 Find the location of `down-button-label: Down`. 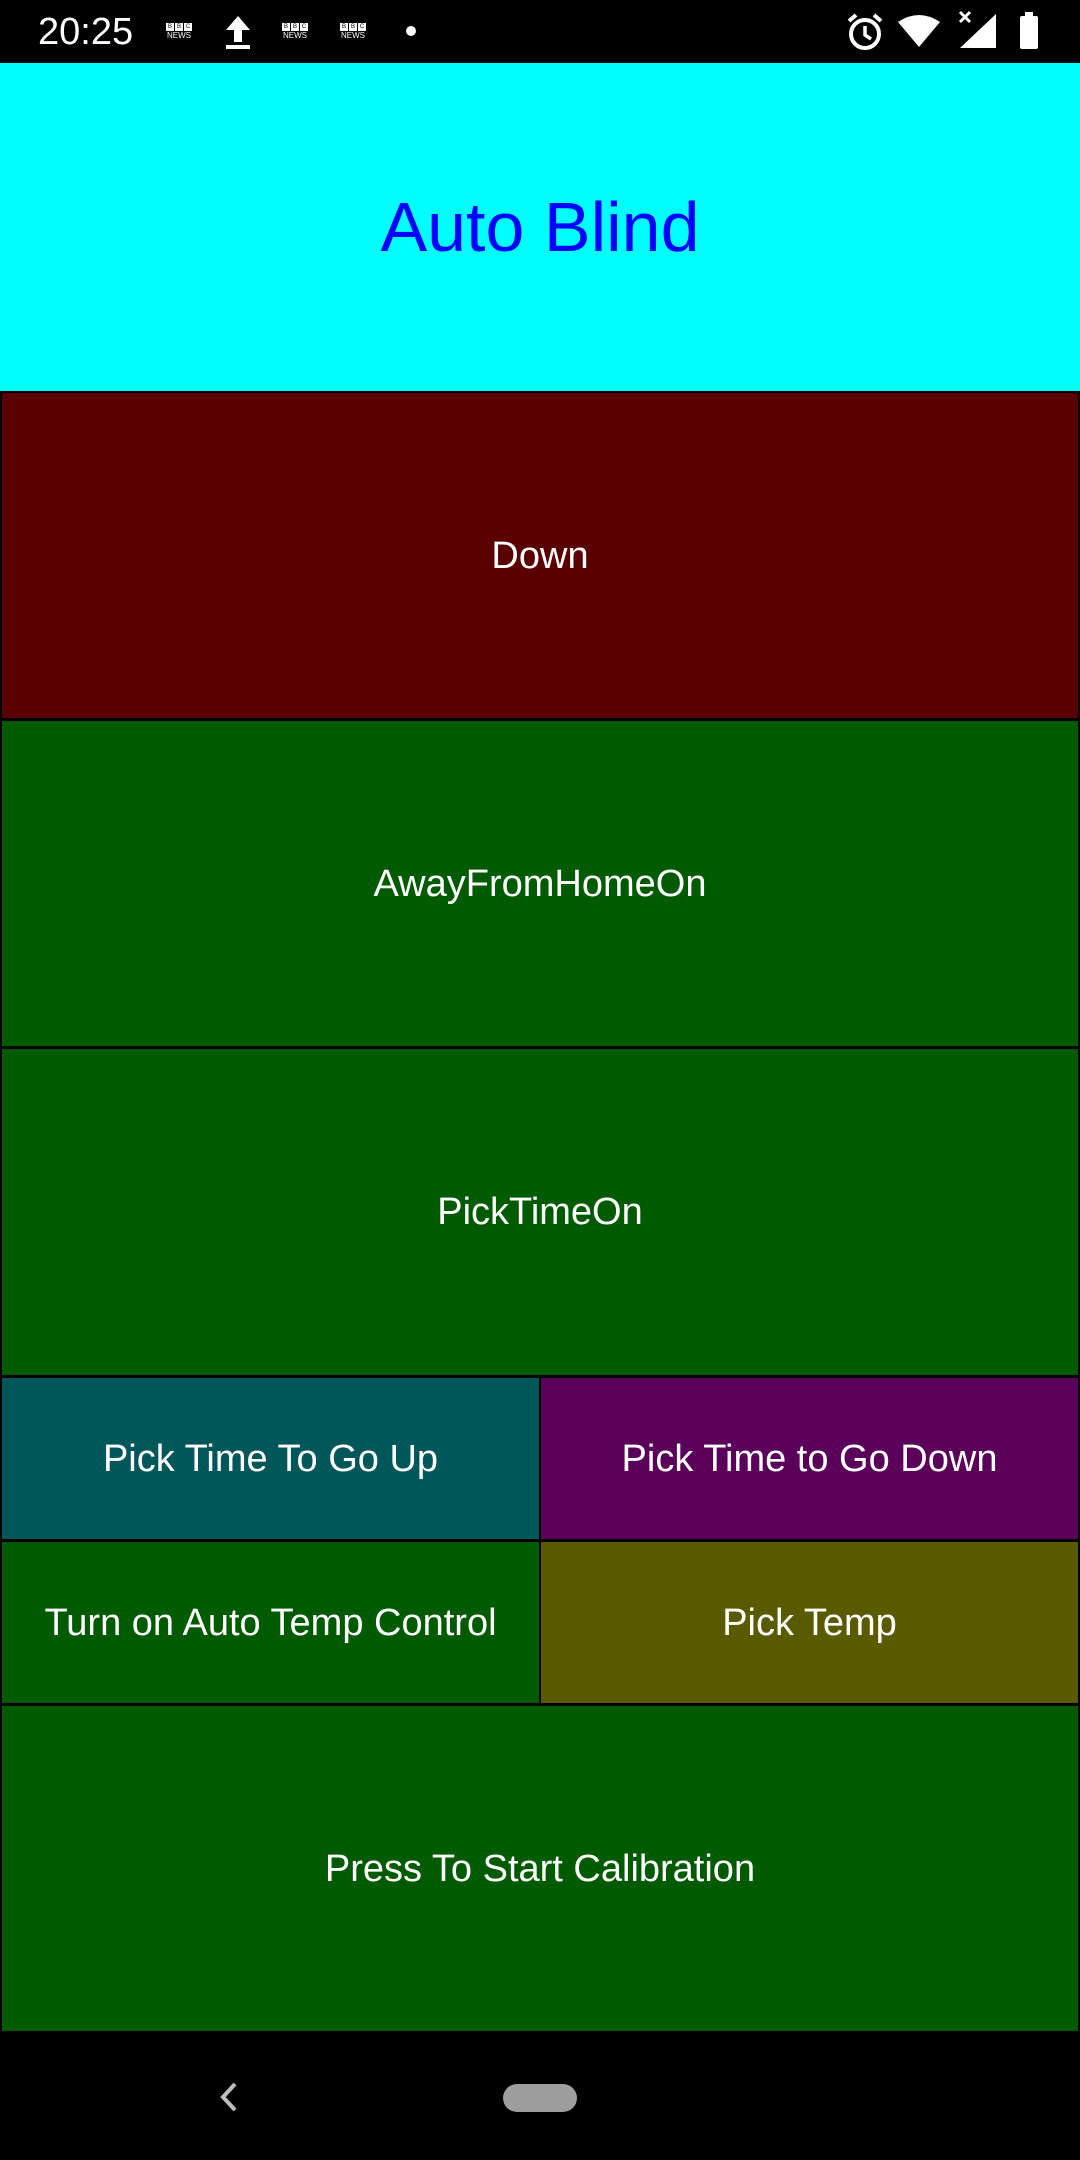

down-button-label: Down is located at coordinates (540, 555).